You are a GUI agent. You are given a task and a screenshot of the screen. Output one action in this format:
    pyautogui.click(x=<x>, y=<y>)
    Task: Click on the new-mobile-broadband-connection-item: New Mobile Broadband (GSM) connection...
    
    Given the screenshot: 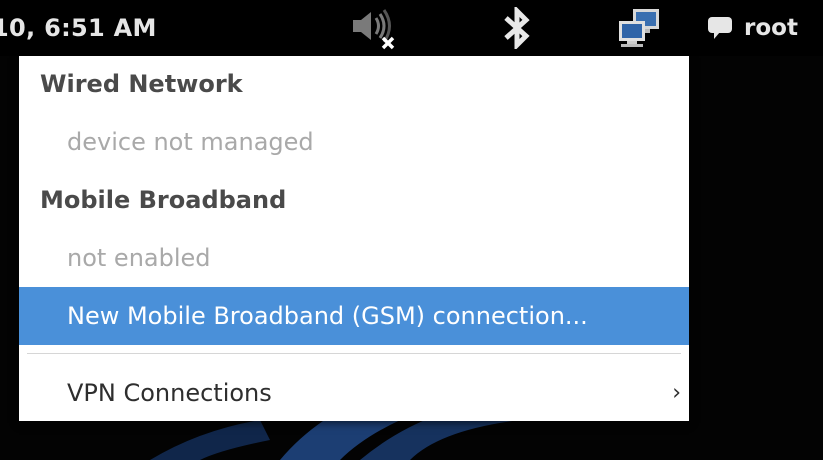 What is the action you would take?
    pyautogui.click(x=354, y=316)
    